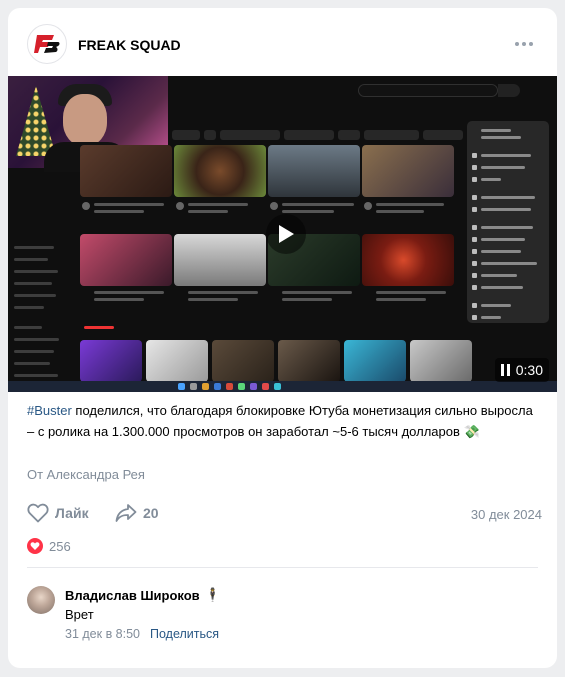  What do you see at coordinates (43, 314) in the screenshot?
I see `youtube-sidebar` at bounding box center [43, 314].